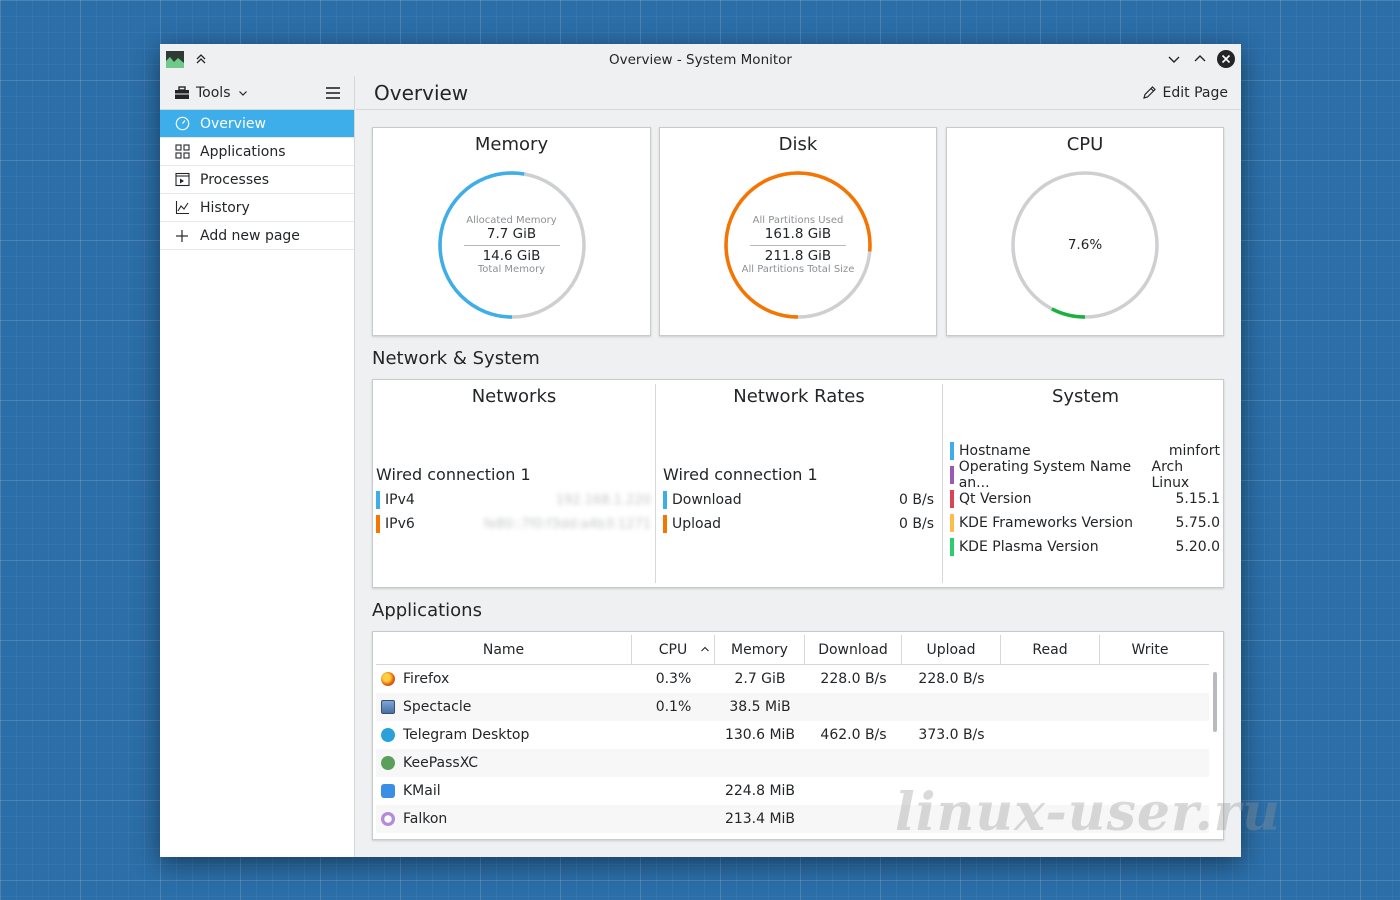 This screenshot has width=1400, height=900. I want to click on ipv6-label: IPv6, so click(400, 524).